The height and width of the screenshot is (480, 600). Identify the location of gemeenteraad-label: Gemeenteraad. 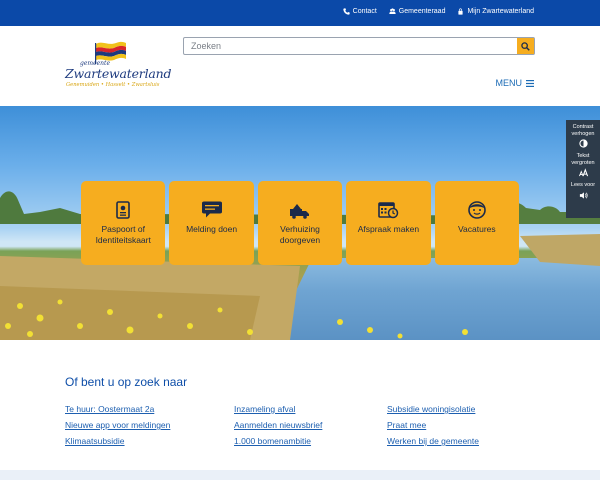
(422, 11).